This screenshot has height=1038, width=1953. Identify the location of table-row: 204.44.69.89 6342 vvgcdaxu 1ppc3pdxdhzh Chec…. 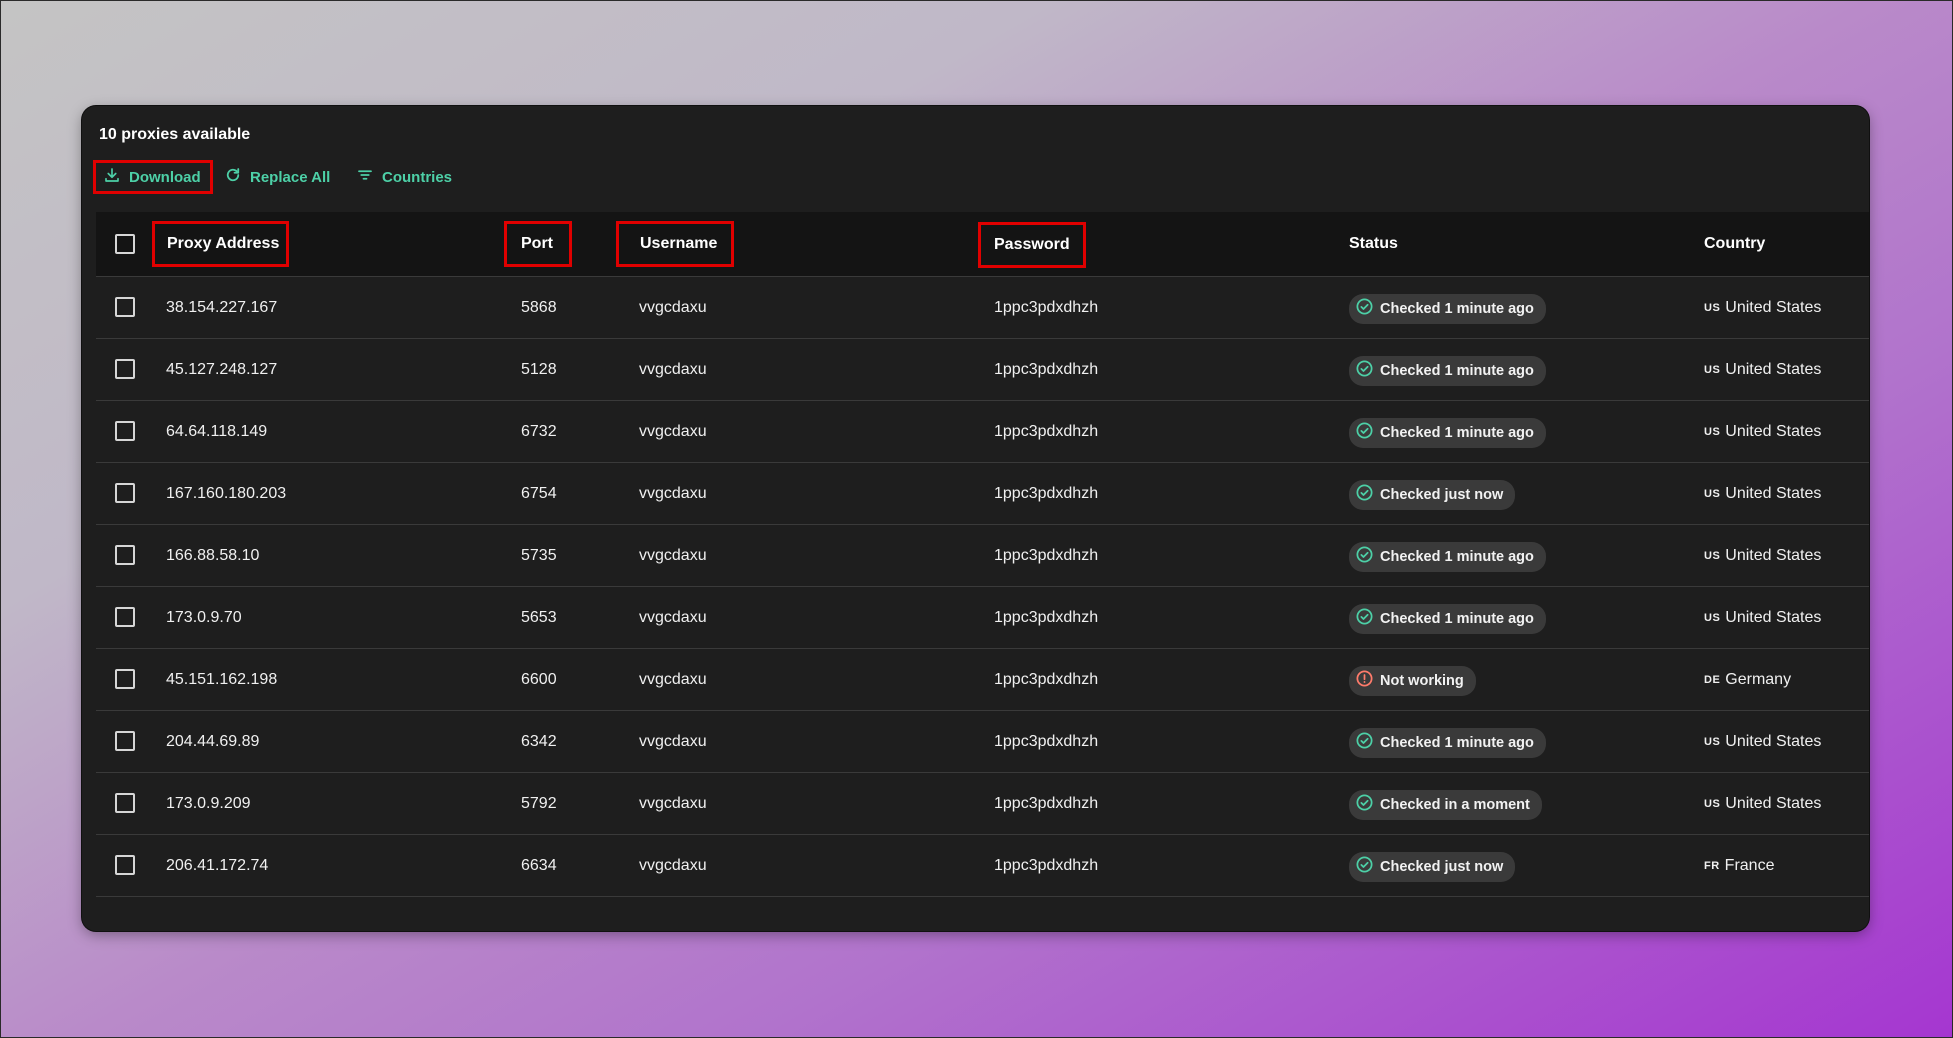
(982, 742).